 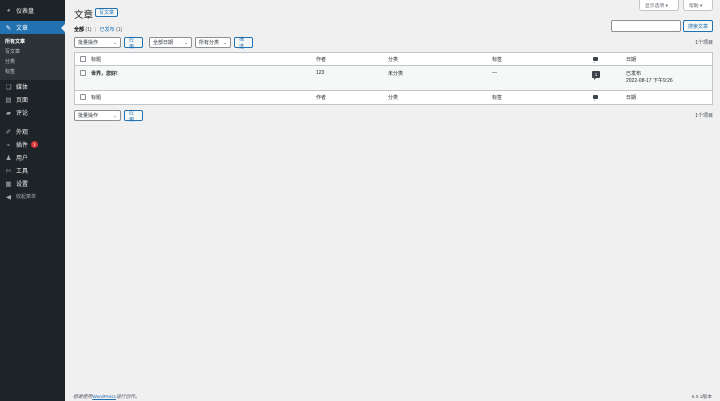 I want to click on date-filter-select: 全部日期 ⌄, so click(x=170, y=42).